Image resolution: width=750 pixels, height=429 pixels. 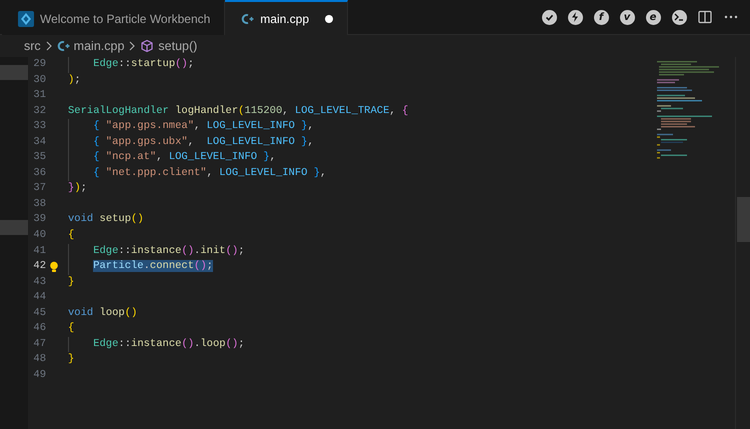 I want to click on line-number: 38, so click(x=39, y=204).